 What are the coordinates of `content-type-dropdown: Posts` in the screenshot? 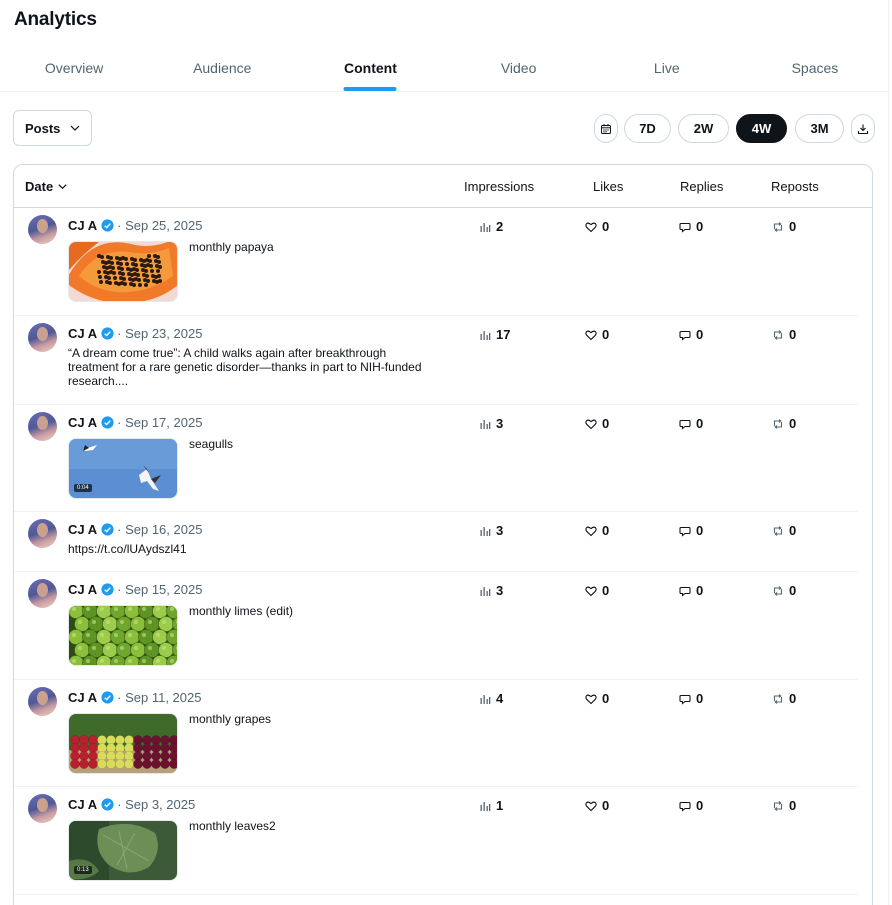 It's located at (52, 128).